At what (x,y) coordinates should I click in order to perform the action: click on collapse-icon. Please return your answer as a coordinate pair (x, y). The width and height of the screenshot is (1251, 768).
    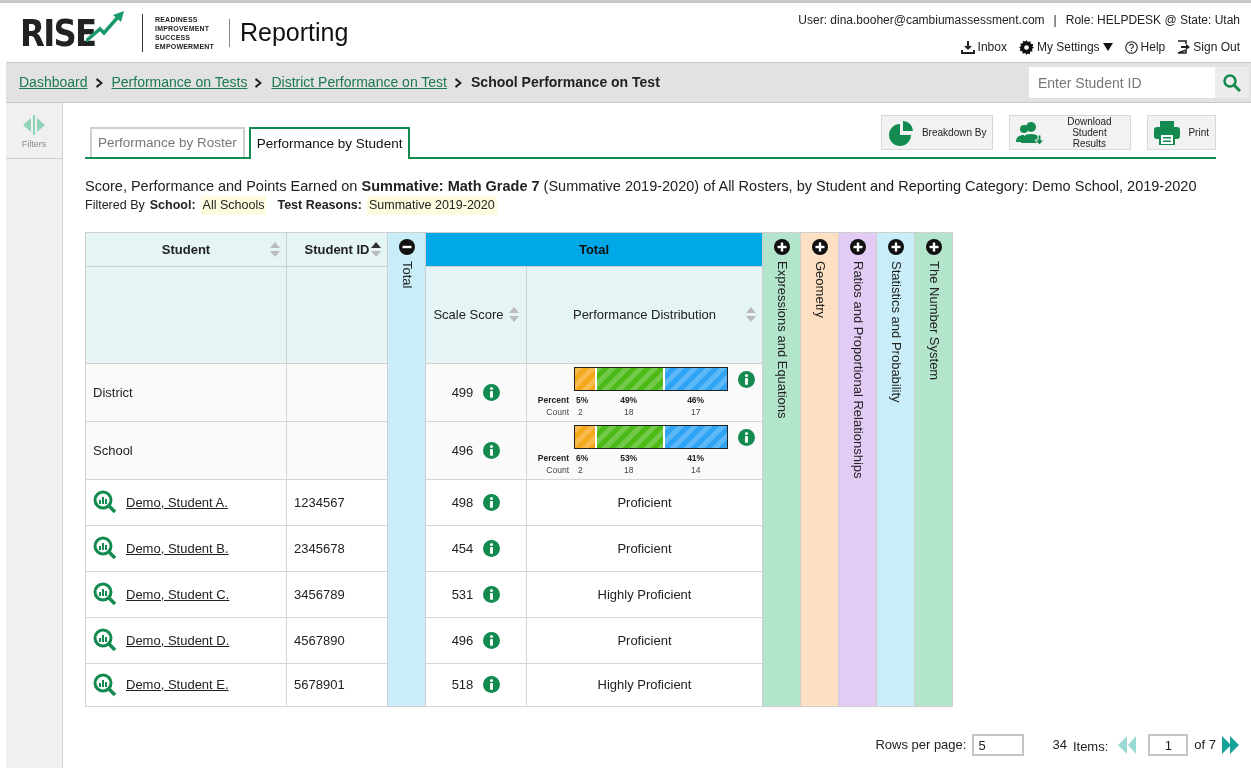
    Looking at the image, I should click on (406, 246).